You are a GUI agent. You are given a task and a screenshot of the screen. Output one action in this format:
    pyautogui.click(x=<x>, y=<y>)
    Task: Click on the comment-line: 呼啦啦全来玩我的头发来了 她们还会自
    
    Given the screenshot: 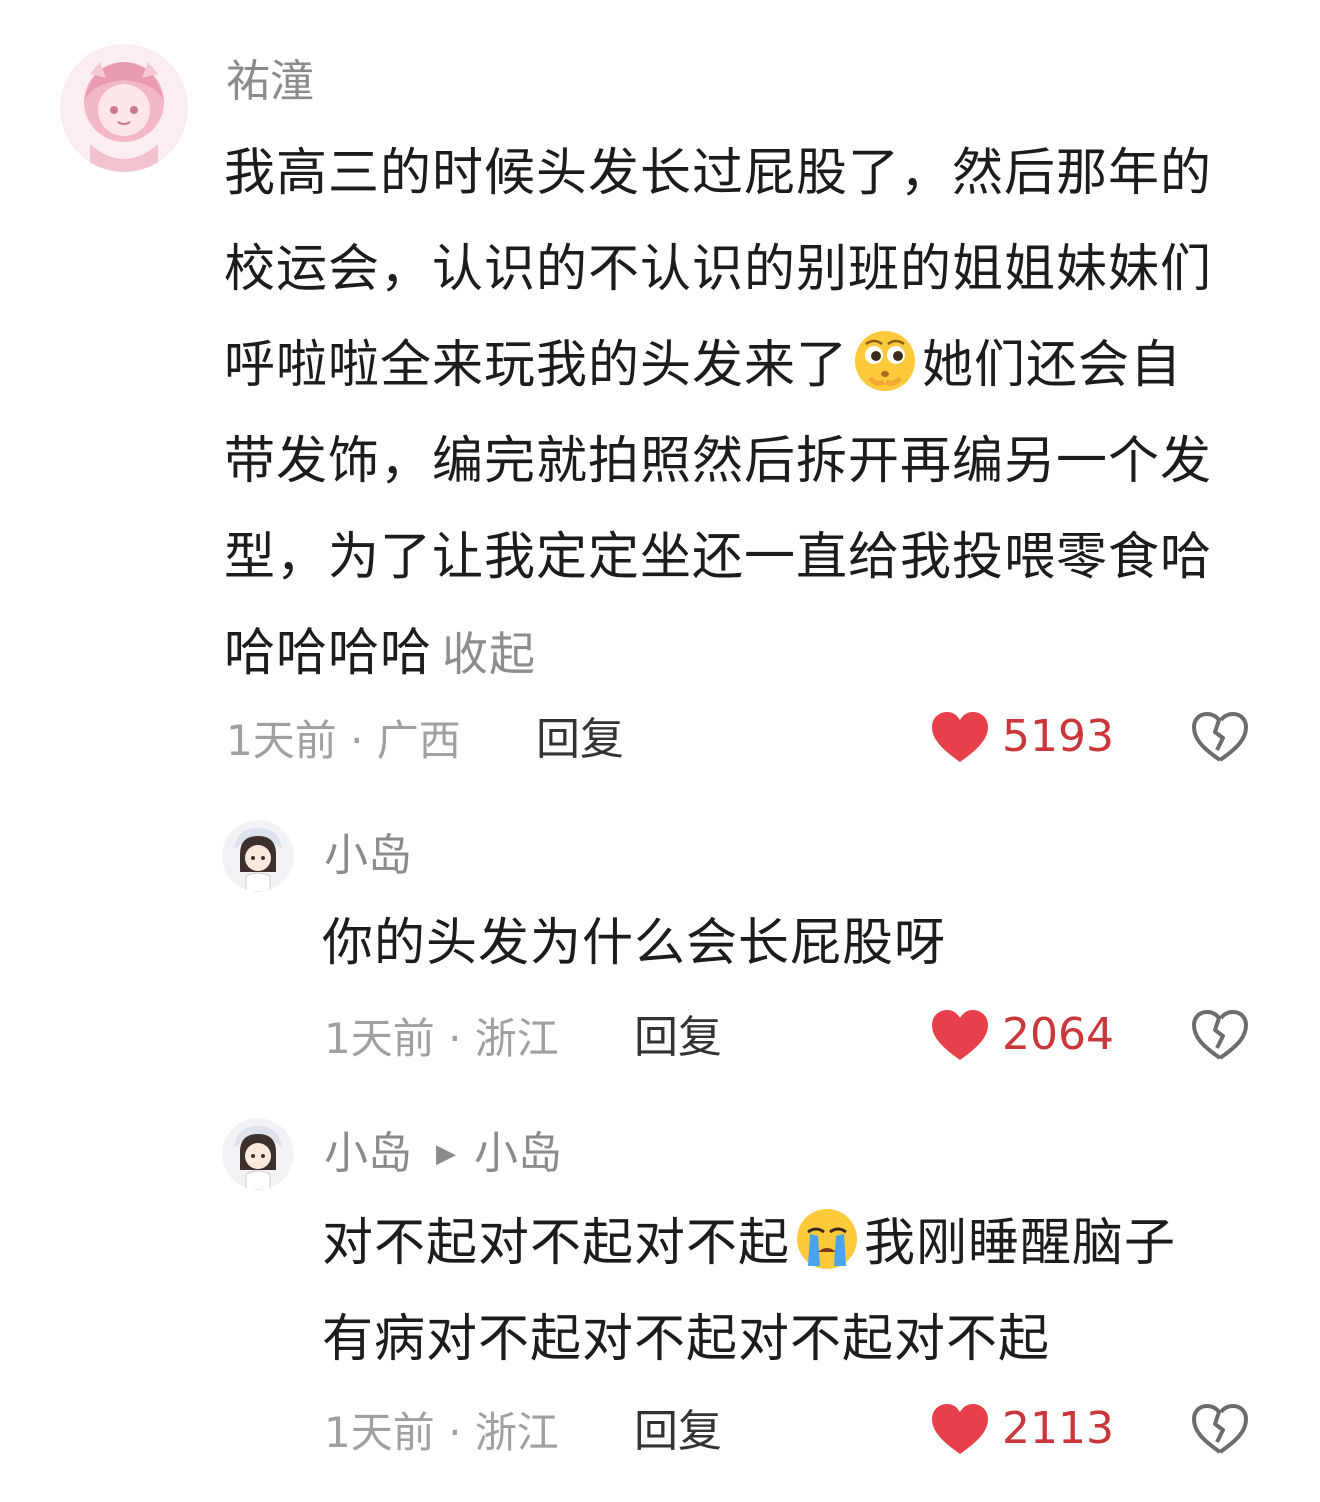 What is the action you would take?
    pyautogui.click(x=754, y=366)
    